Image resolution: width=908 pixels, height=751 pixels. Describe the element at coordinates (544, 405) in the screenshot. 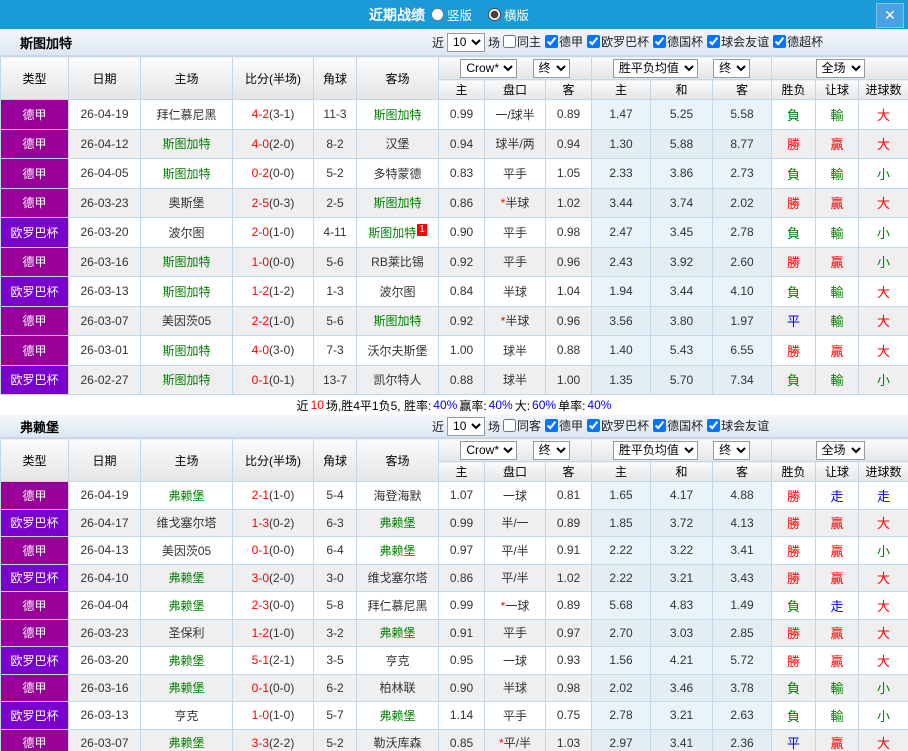

I see `summary-text: 60%` at that location.